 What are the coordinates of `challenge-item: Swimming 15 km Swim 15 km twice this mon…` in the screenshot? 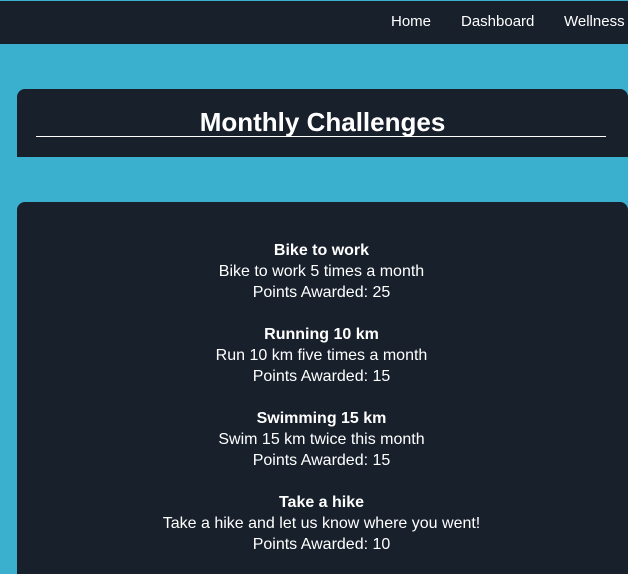 It's located at (321, 439).